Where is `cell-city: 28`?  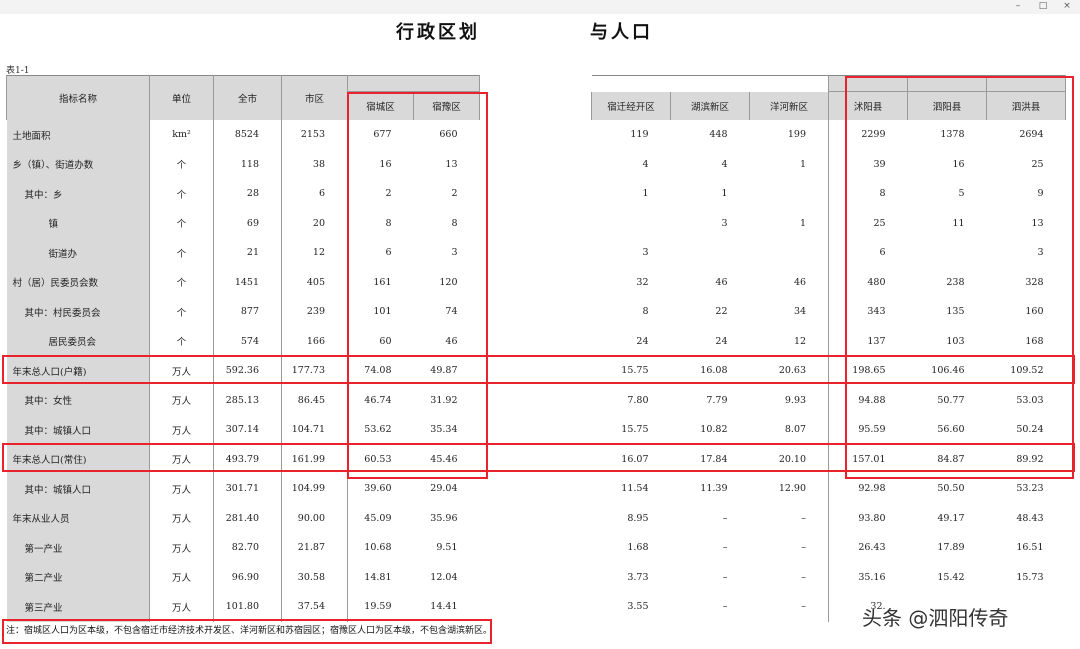
cell-city: 28 is located at coordinates (247, 194).